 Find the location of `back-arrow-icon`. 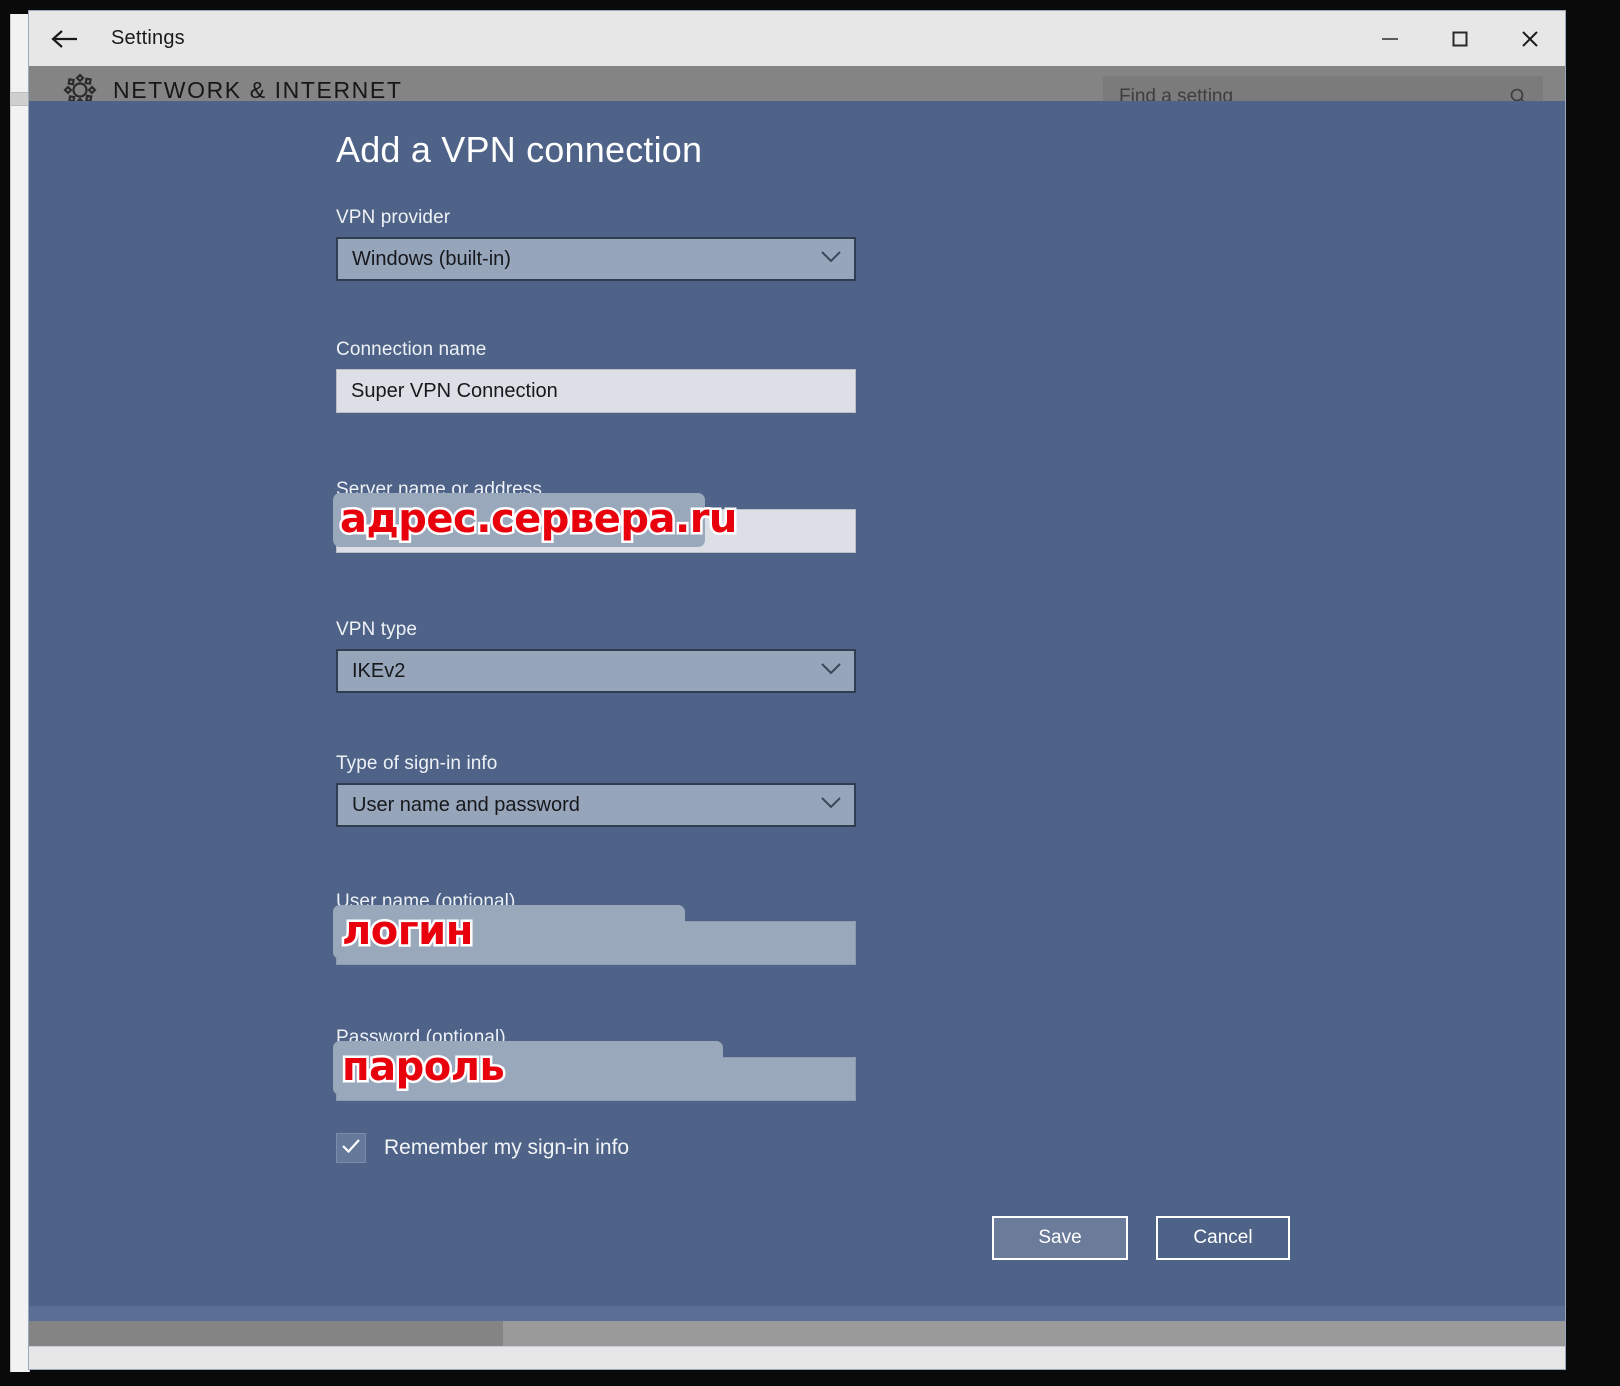

back-arrow-icon is located at coordinates (65, 38).